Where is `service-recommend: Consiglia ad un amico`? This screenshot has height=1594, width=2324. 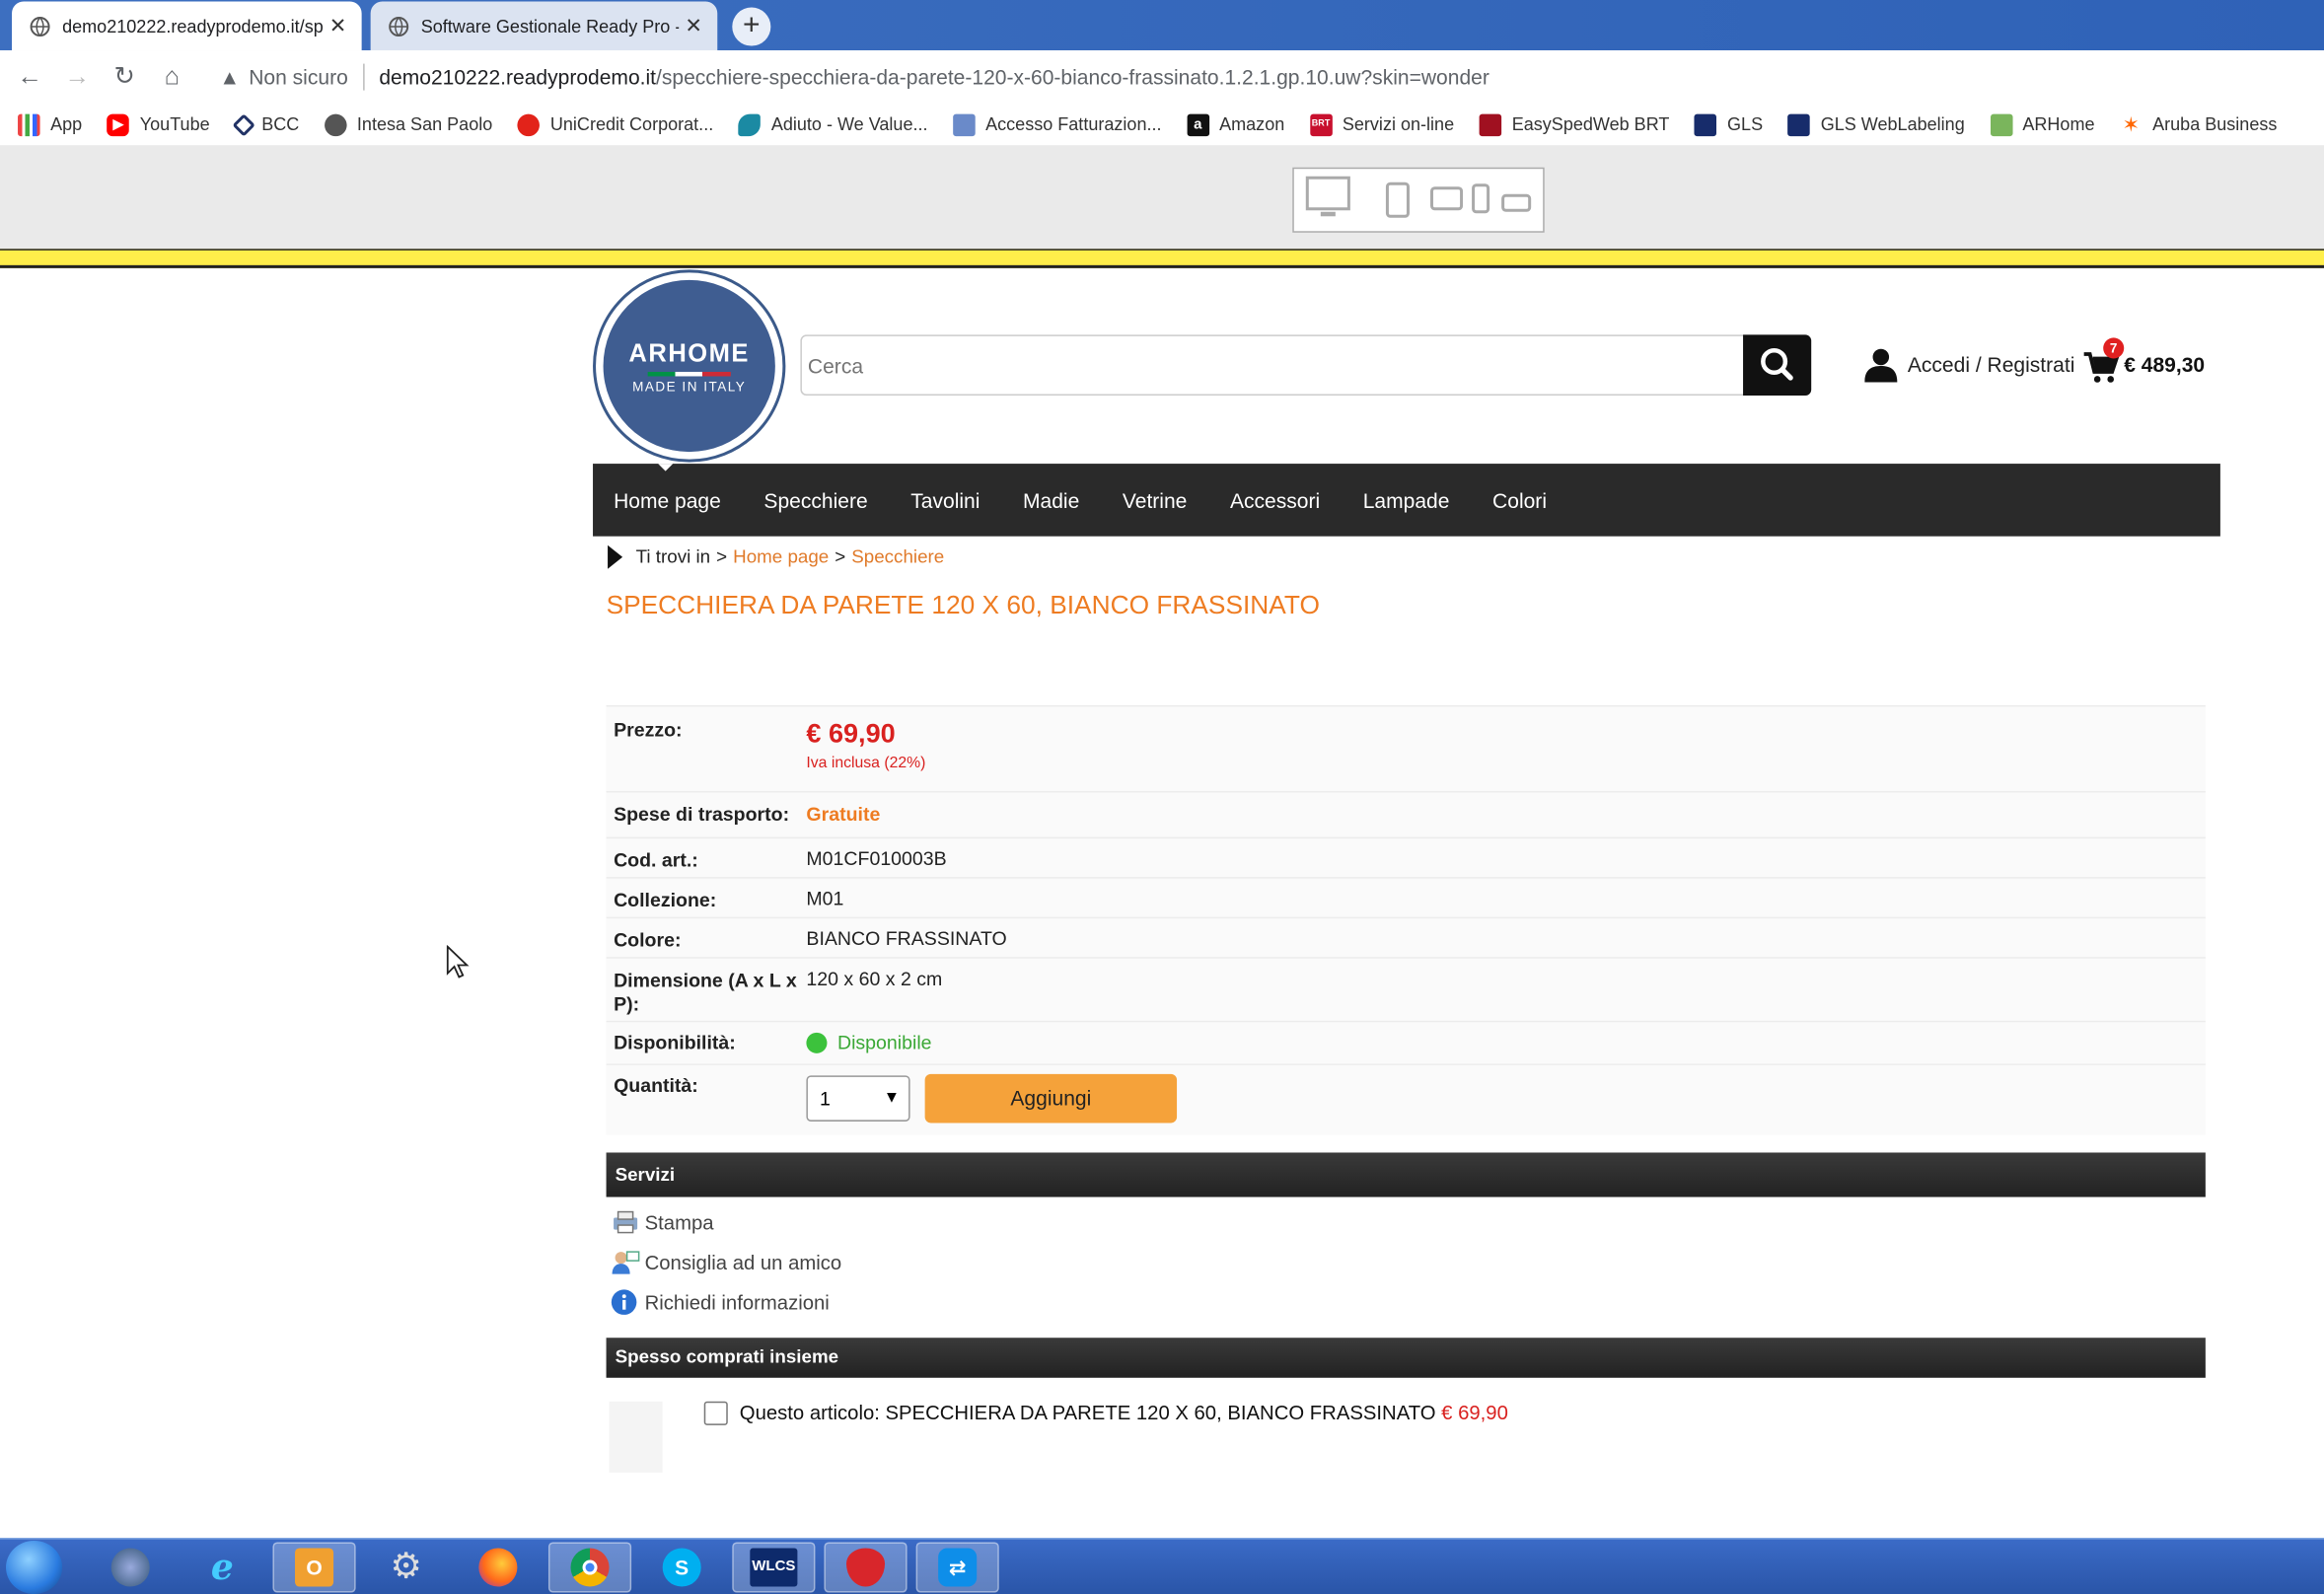 service-recommend: Consiglia ad un amico is located at coordinates (726, 1262).